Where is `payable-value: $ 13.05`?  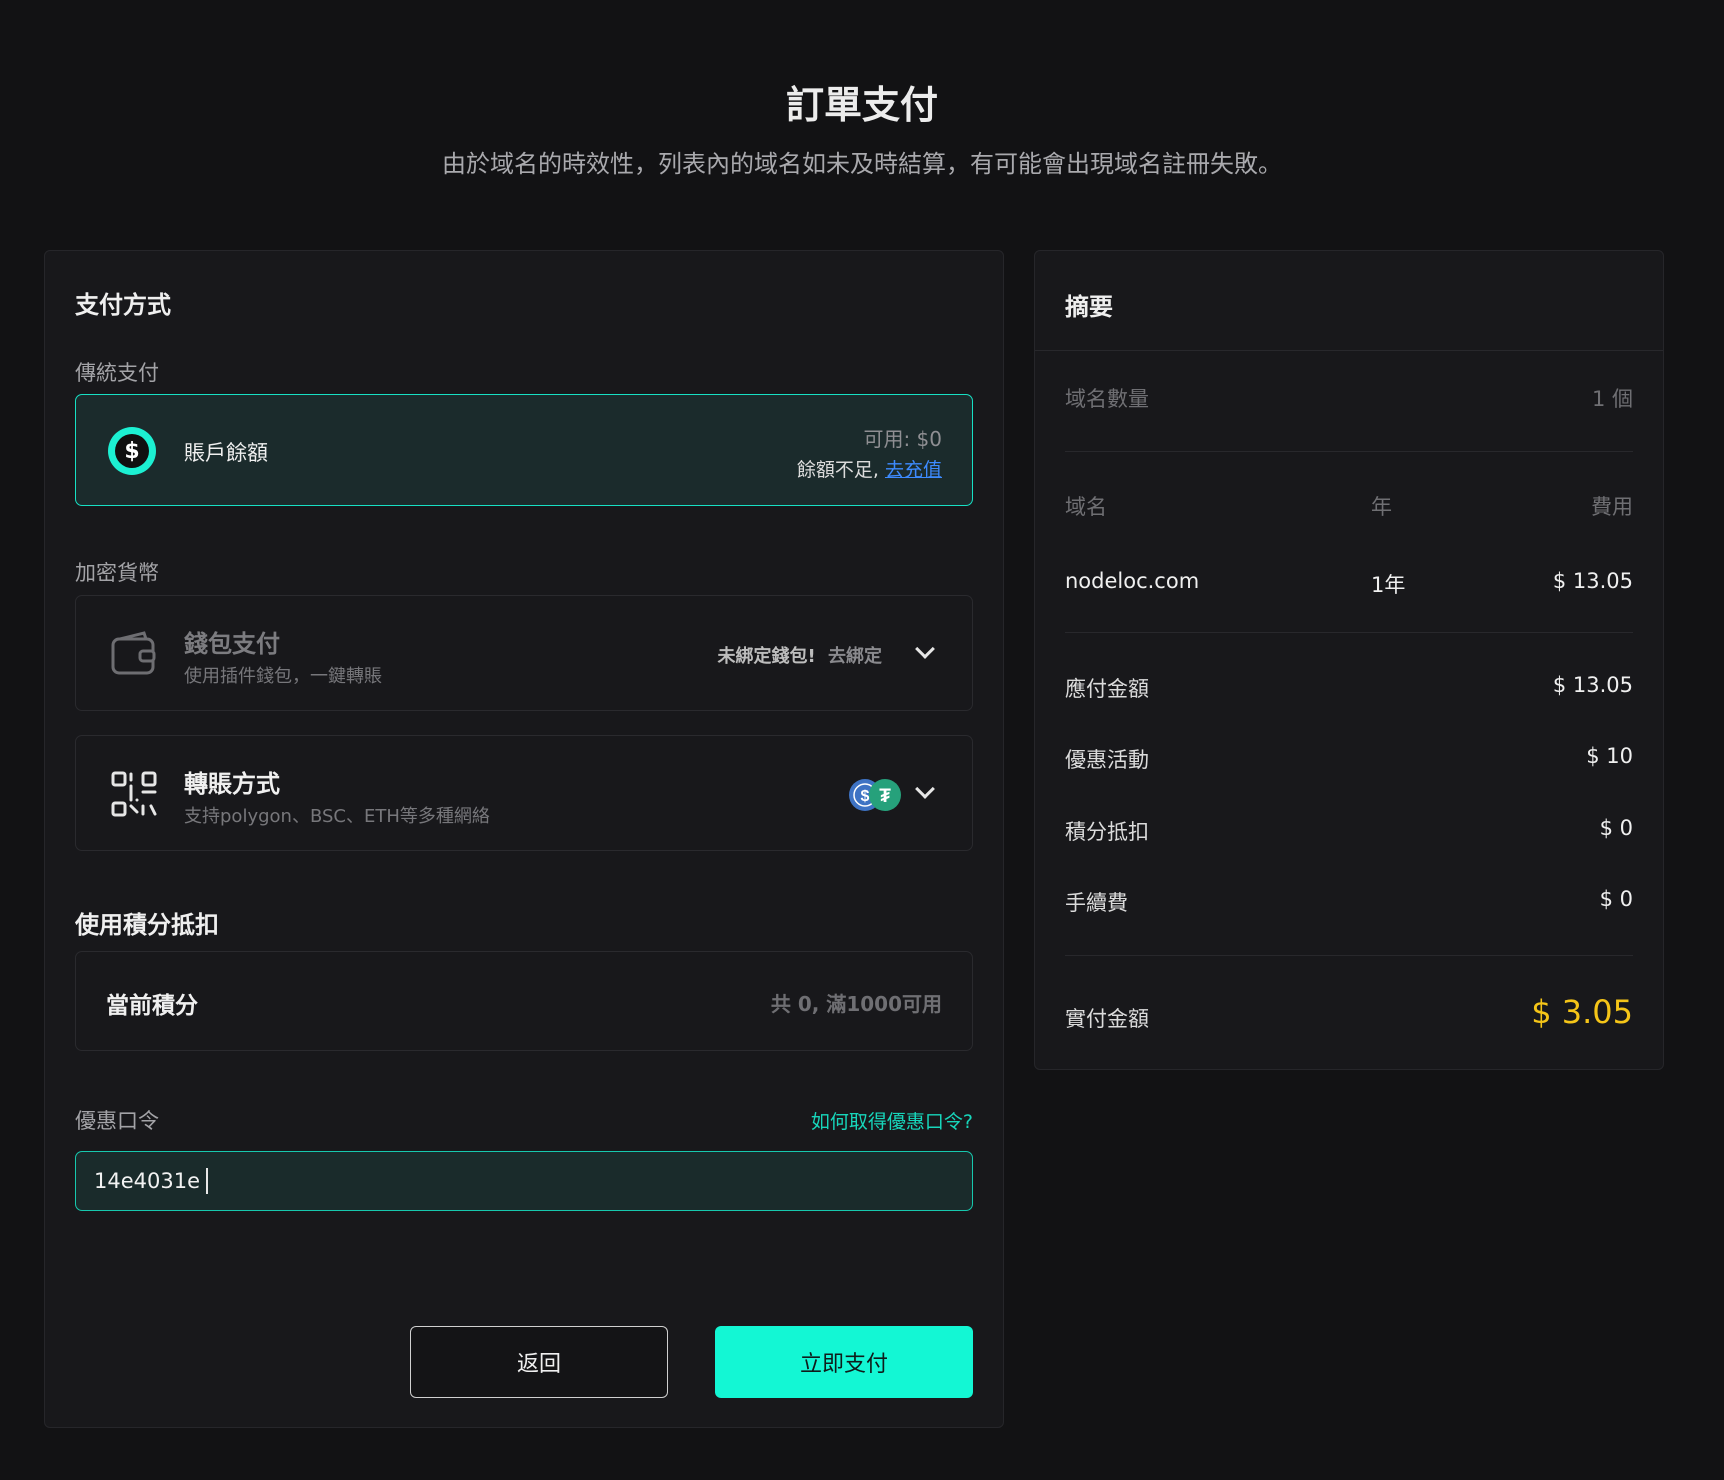 payable-value: $ 13.05 is located at coordinates (1592, 685).